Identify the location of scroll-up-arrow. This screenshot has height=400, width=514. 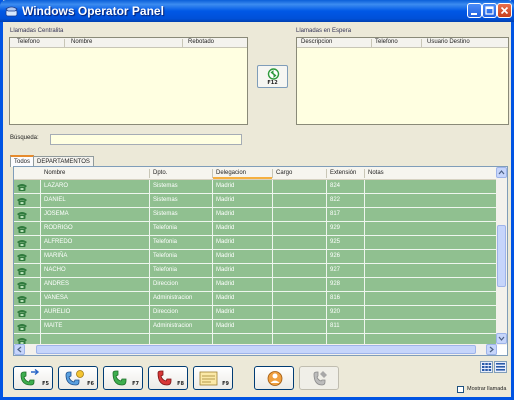
(501, 172).